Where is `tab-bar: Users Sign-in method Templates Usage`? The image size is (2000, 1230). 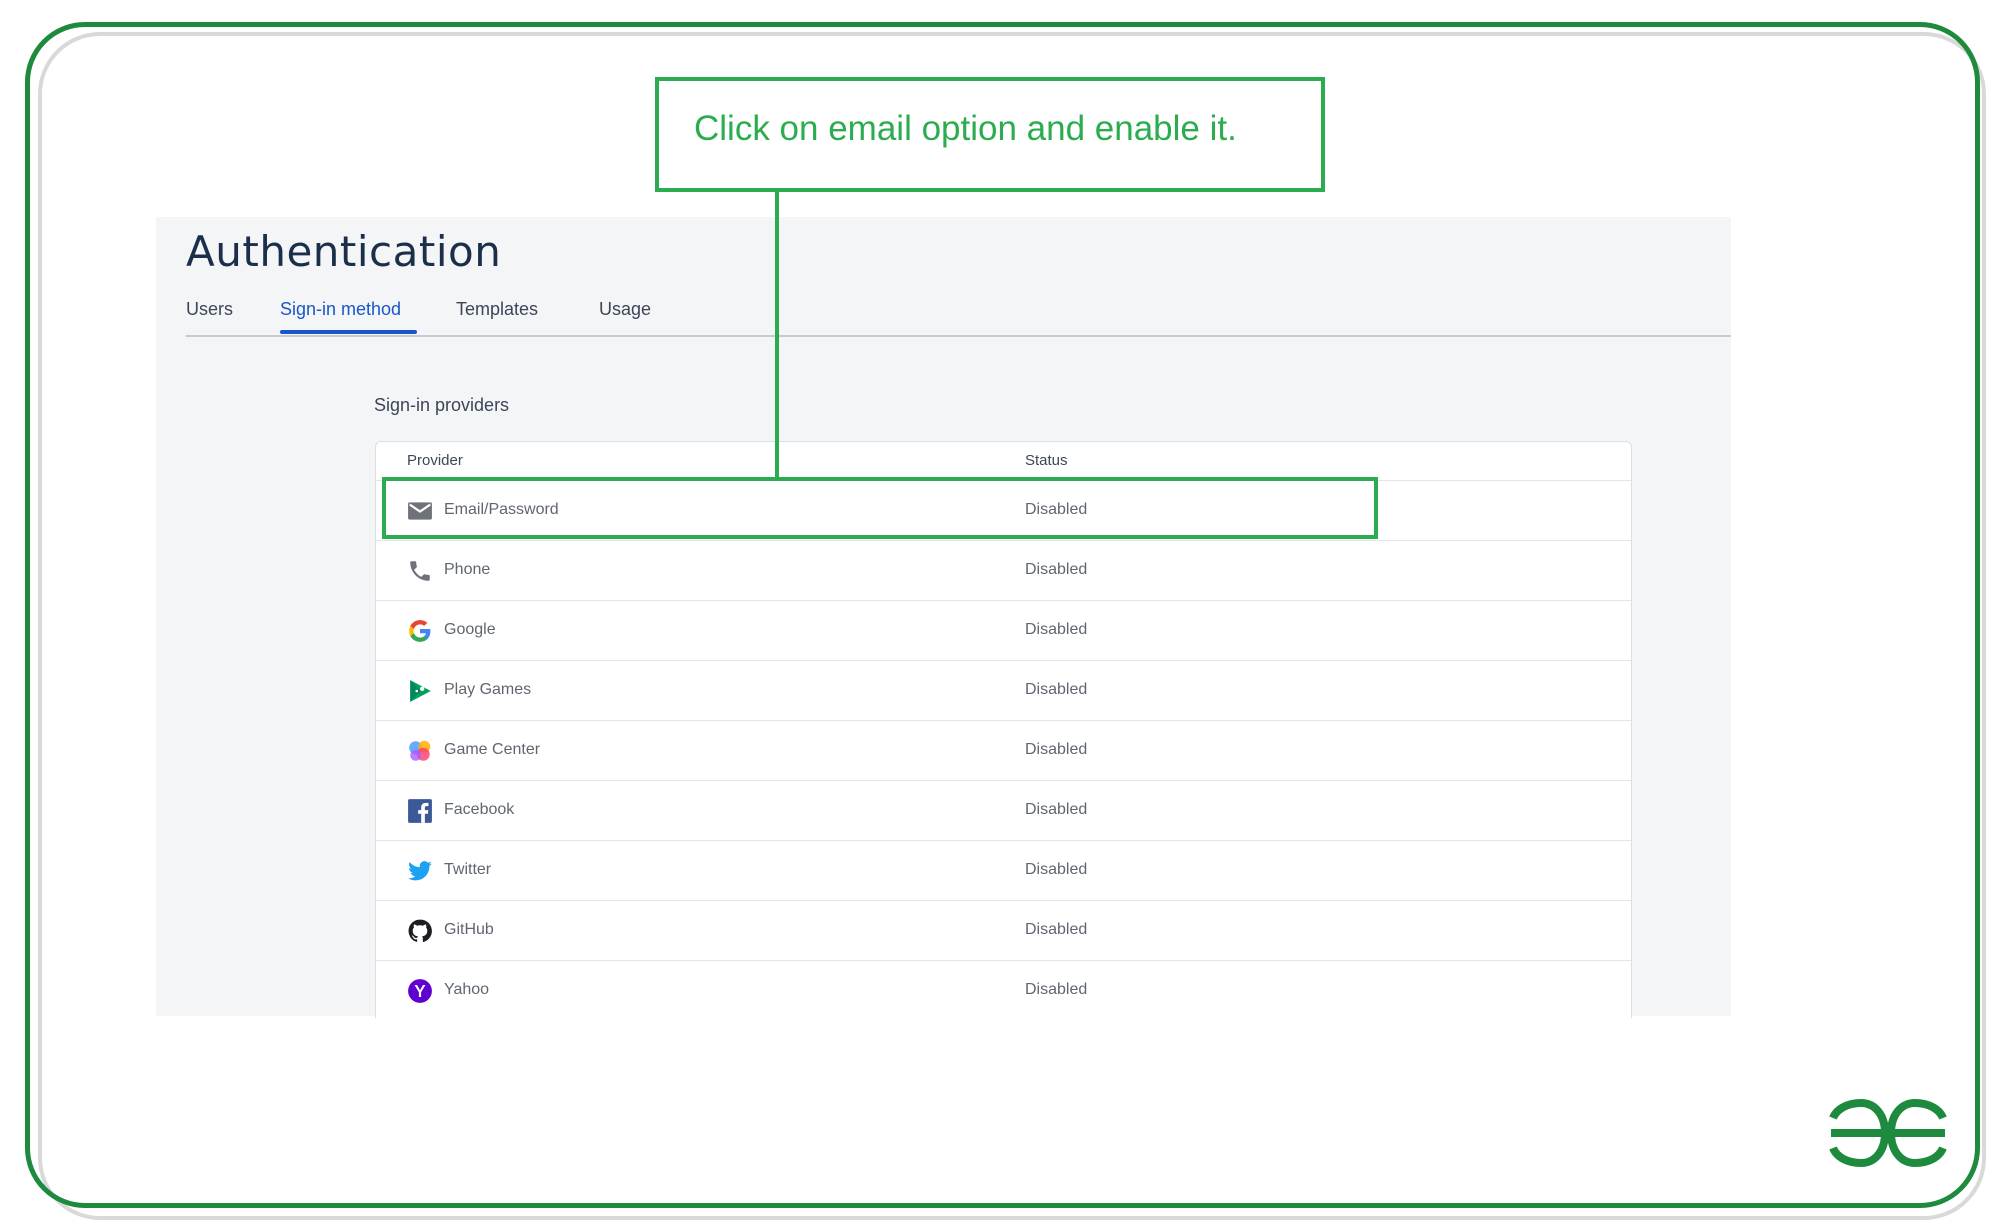 tab-bar: Users Sign-in method Templates Usage is located at coordinates (958, 318).